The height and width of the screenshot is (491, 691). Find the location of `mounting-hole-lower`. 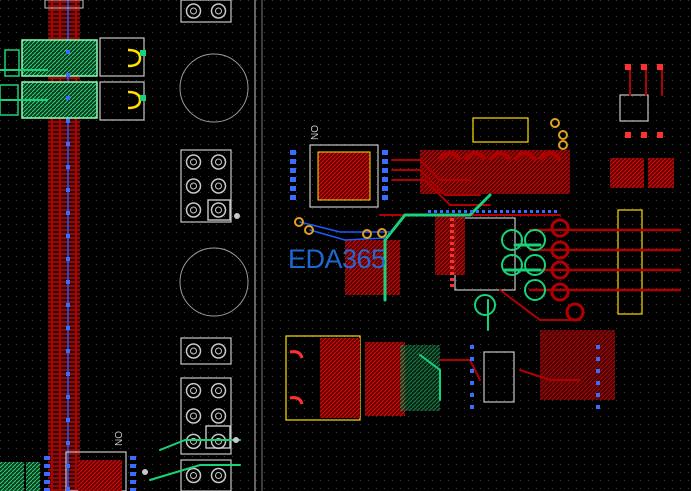

mounting-hole-lower is located at coordinates (214, 282).